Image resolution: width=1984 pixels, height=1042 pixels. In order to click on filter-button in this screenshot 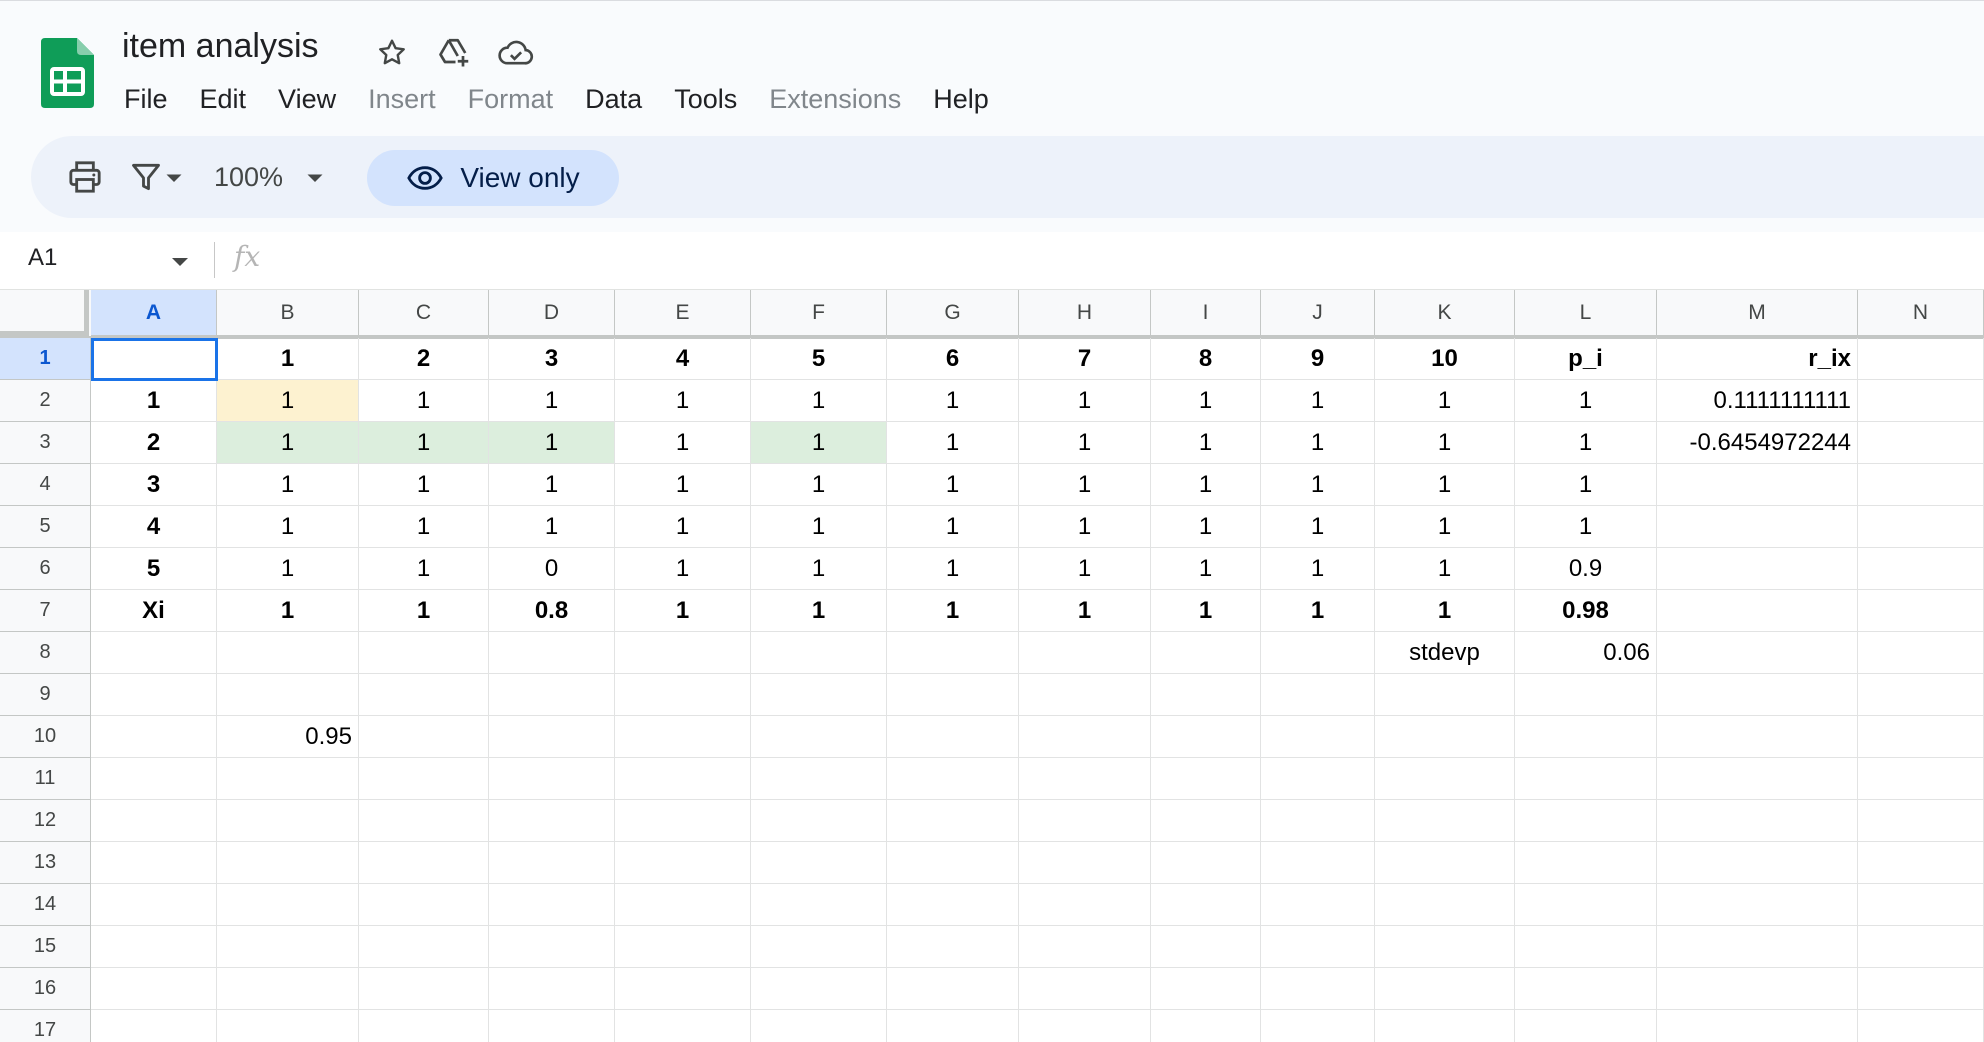, I will do `click(157, 177)`.